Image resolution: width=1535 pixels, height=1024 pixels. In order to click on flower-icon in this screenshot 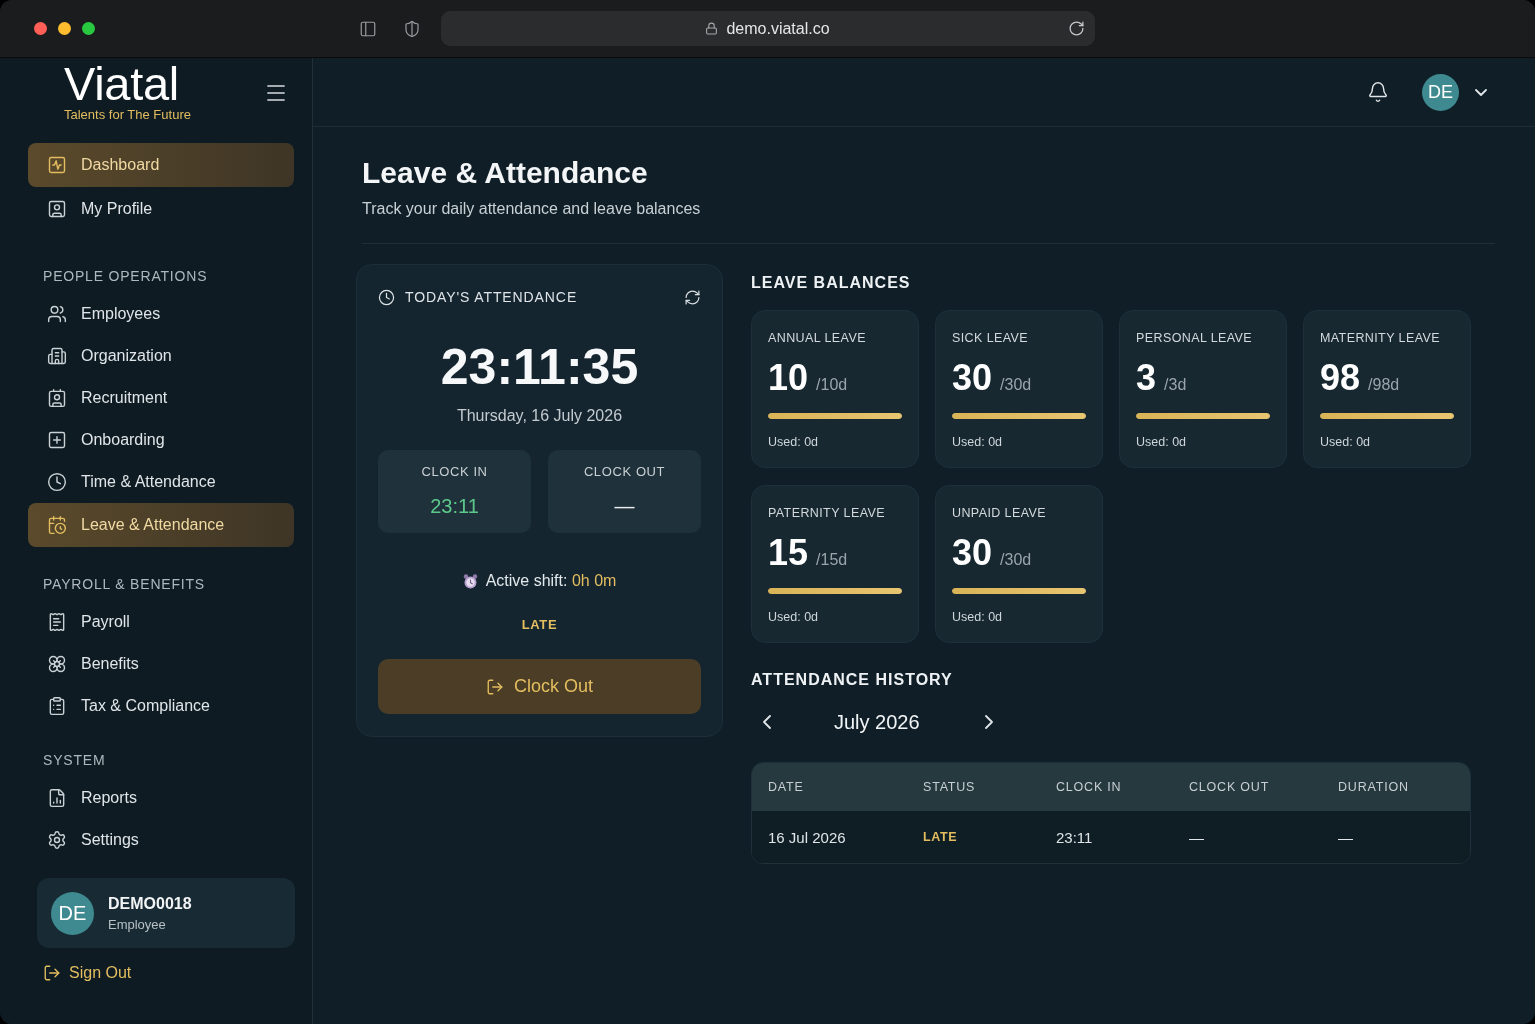, I will do `click(57, 664)`.